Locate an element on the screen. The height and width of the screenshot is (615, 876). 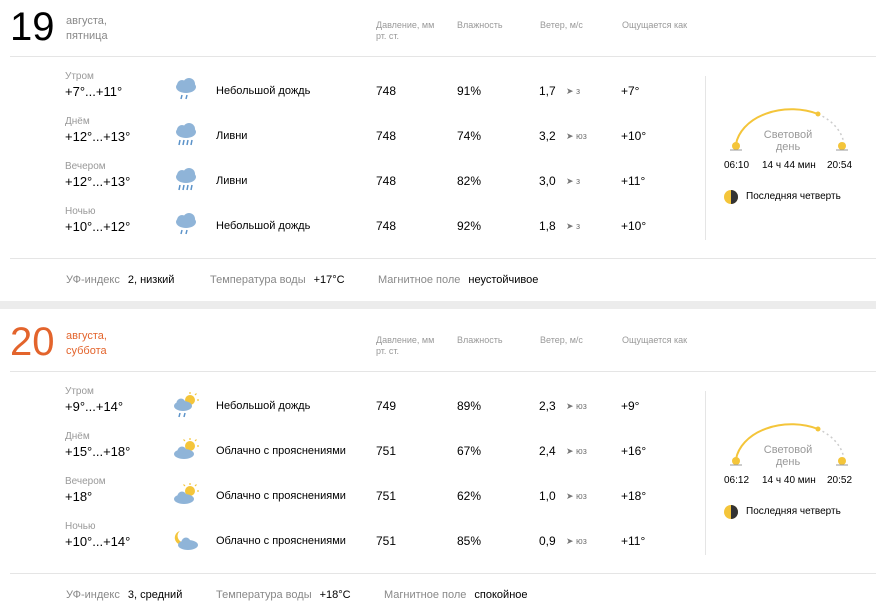
sun-cloud-rain-icon is located at coordinates (186, 405).